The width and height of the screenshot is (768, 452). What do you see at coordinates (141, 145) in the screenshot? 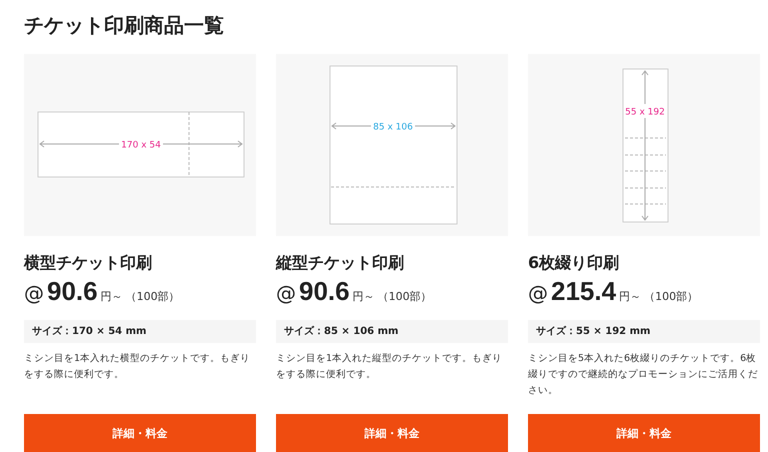
I see `dimension-label: 170 x 54` at bounding box center [141, 145].